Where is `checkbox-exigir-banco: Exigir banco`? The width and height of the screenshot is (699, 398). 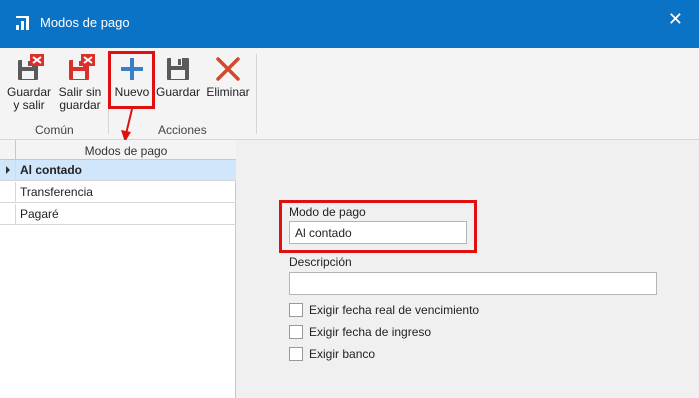 checkbox-exigir-banco: Exigir banco is located at coordinates (332, 354).